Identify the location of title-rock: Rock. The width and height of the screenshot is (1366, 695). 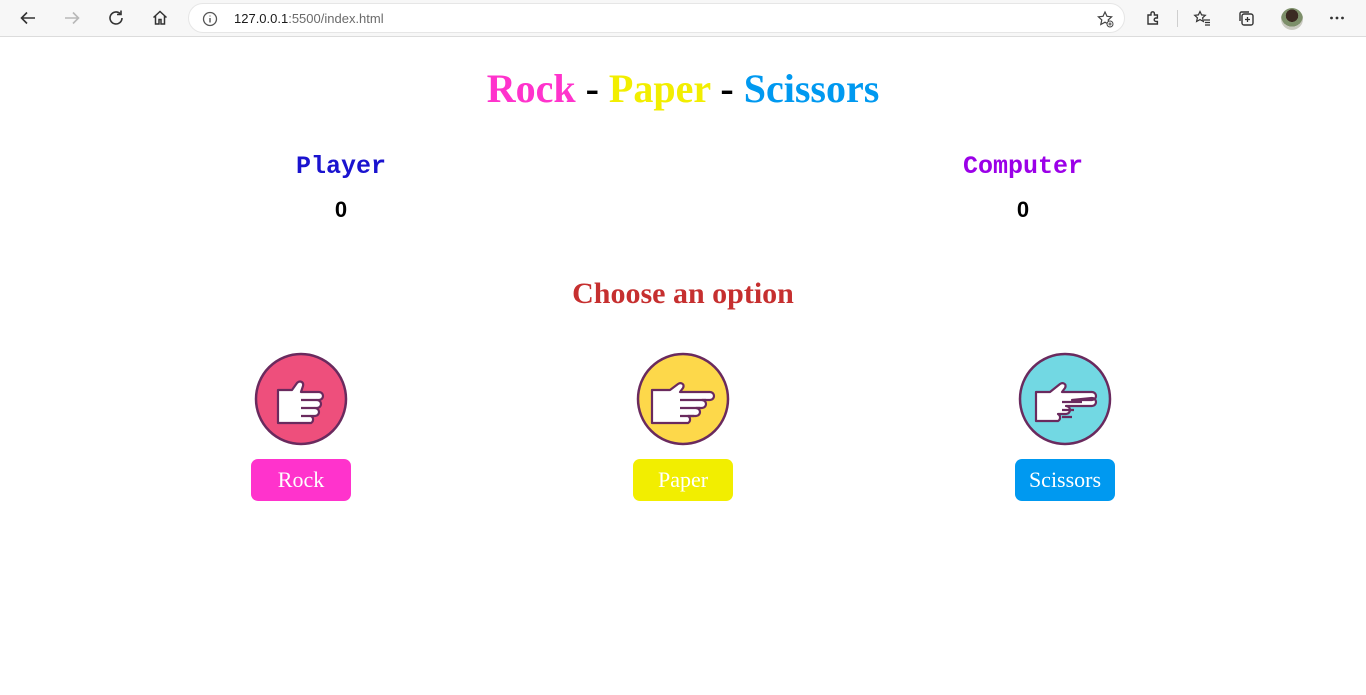
(531, 88).